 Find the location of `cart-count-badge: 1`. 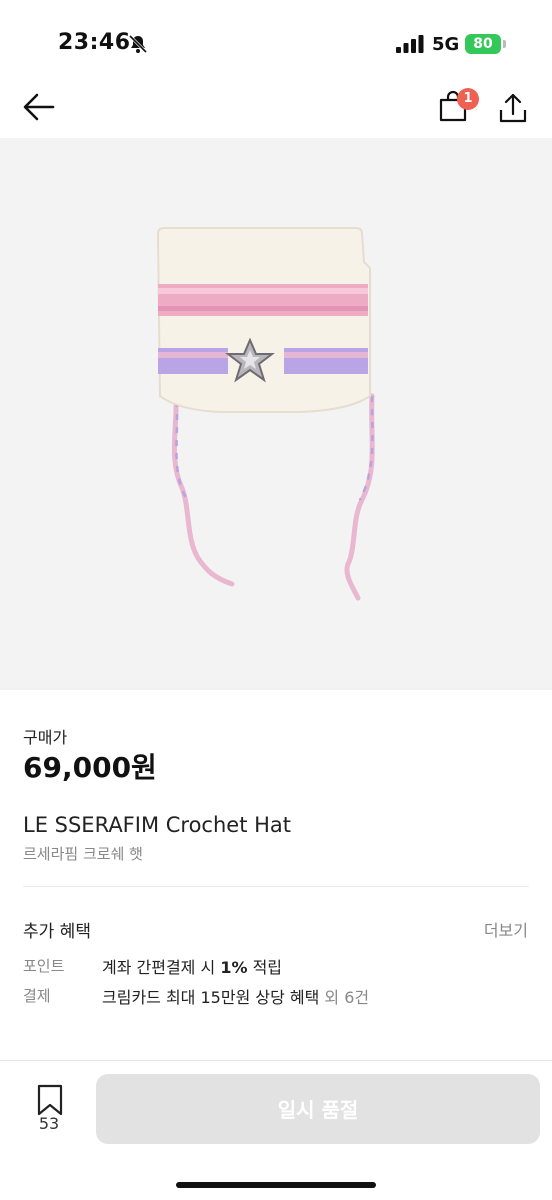

cart-count-badge: 1 is located at coordinates (468, 99).